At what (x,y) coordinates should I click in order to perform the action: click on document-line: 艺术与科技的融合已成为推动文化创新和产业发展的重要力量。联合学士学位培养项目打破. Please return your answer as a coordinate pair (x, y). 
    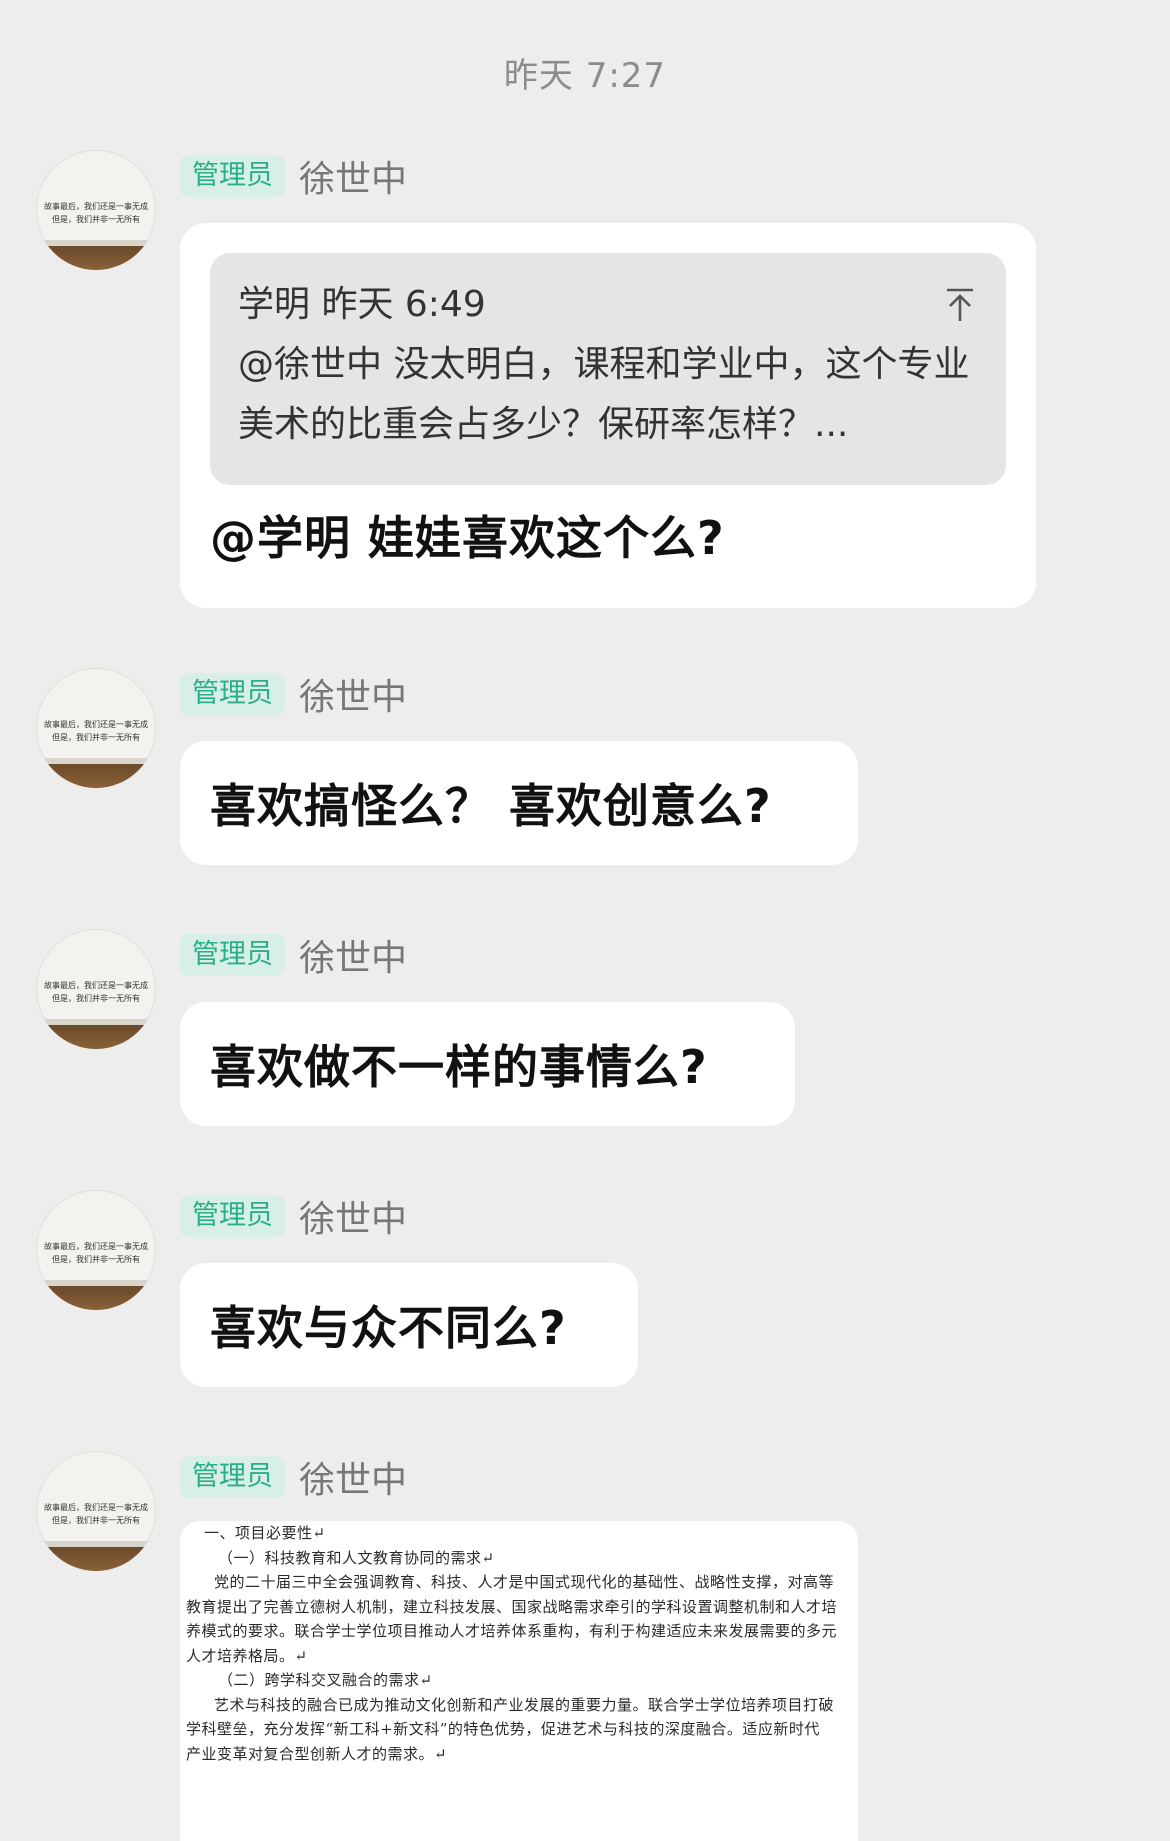
    Looking at the image, I should click on (524, 1704).